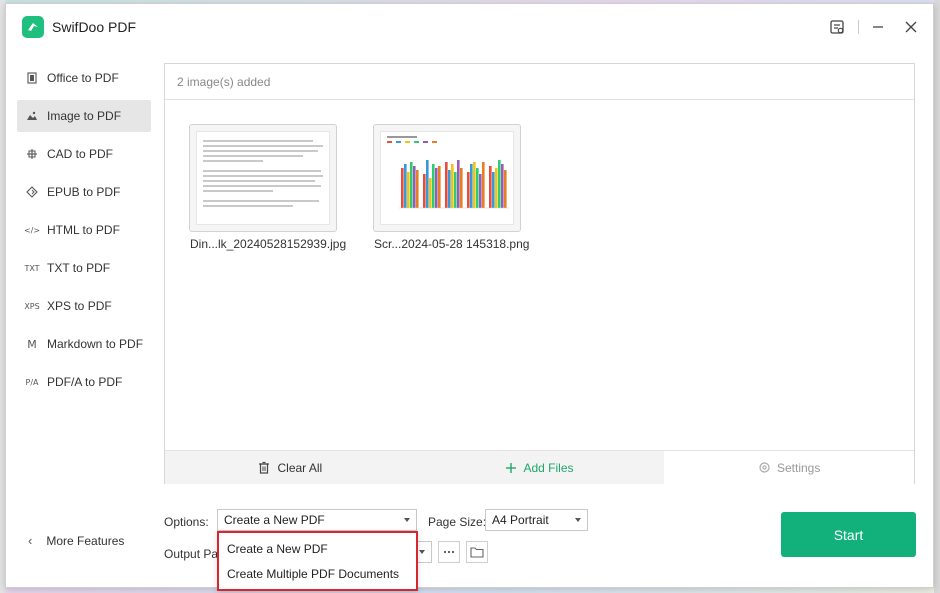 This screenshot has height=593, width=940. I want to click on sidebar-item-html-to-pdf: </> HTML to PDF, so click(84, 230).